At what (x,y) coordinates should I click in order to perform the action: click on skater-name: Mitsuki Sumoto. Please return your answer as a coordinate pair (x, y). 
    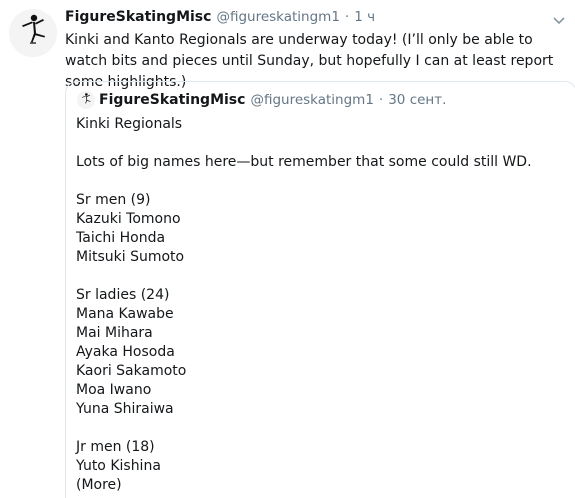
    Looking at the image, I should click on (130, 257).